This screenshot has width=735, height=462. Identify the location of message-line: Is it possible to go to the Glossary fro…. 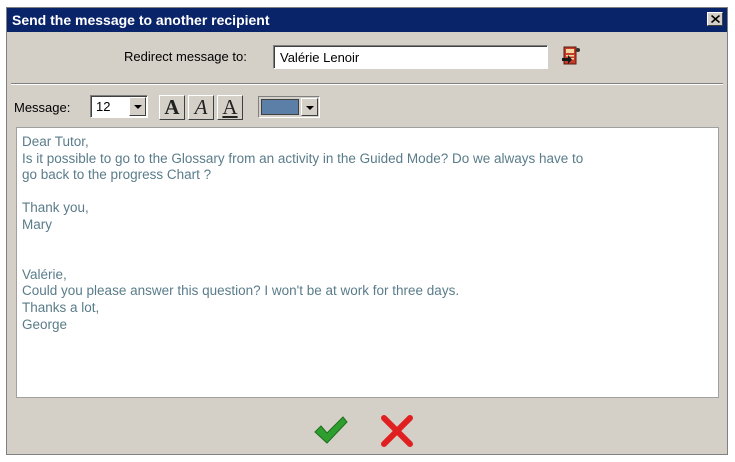
(303, 158).